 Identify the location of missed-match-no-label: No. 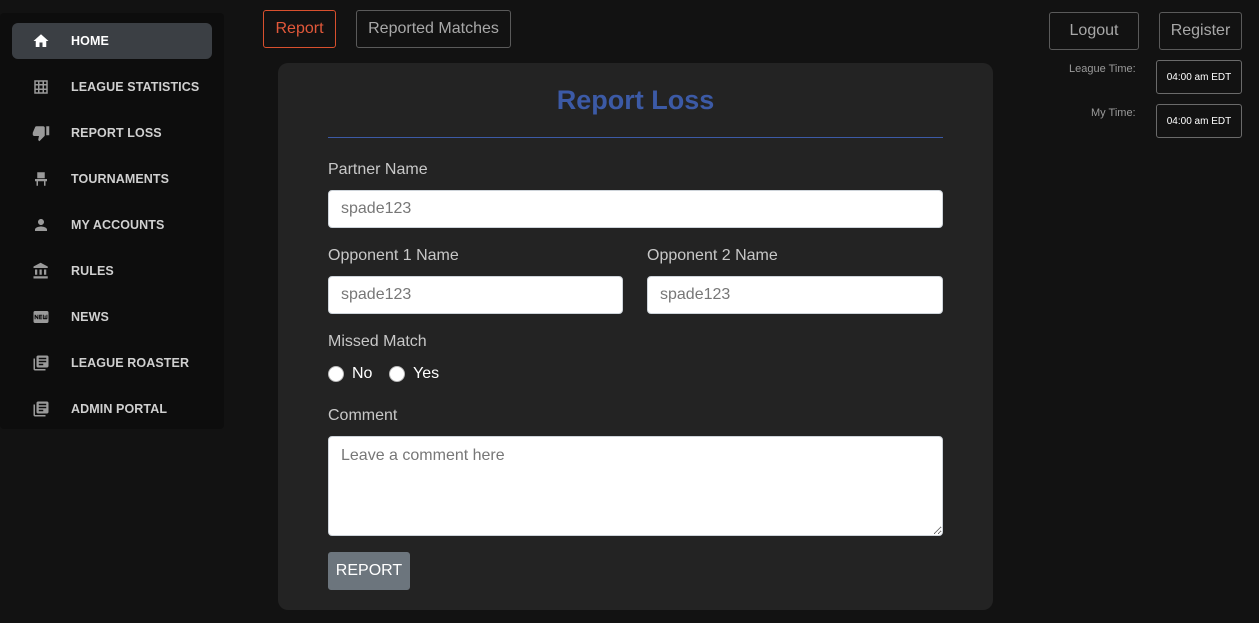
(362, 373).